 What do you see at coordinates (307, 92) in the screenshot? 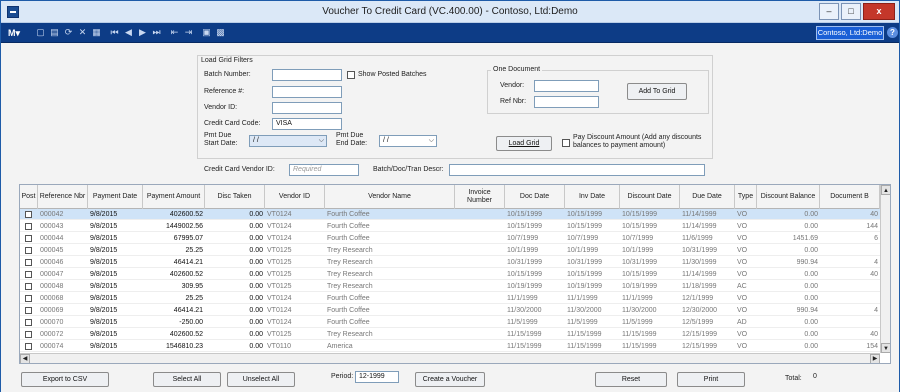
I see `reference-field` at bounding box center [307, 92].